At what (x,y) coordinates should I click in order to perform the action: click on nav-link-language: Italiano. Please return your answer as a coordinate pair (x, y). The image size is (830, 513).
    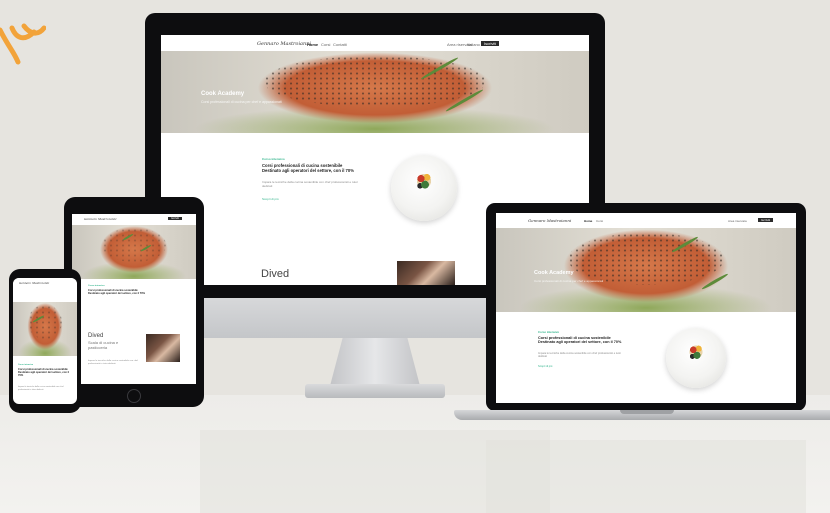
    Looking at the image, I should click on (473, 44).